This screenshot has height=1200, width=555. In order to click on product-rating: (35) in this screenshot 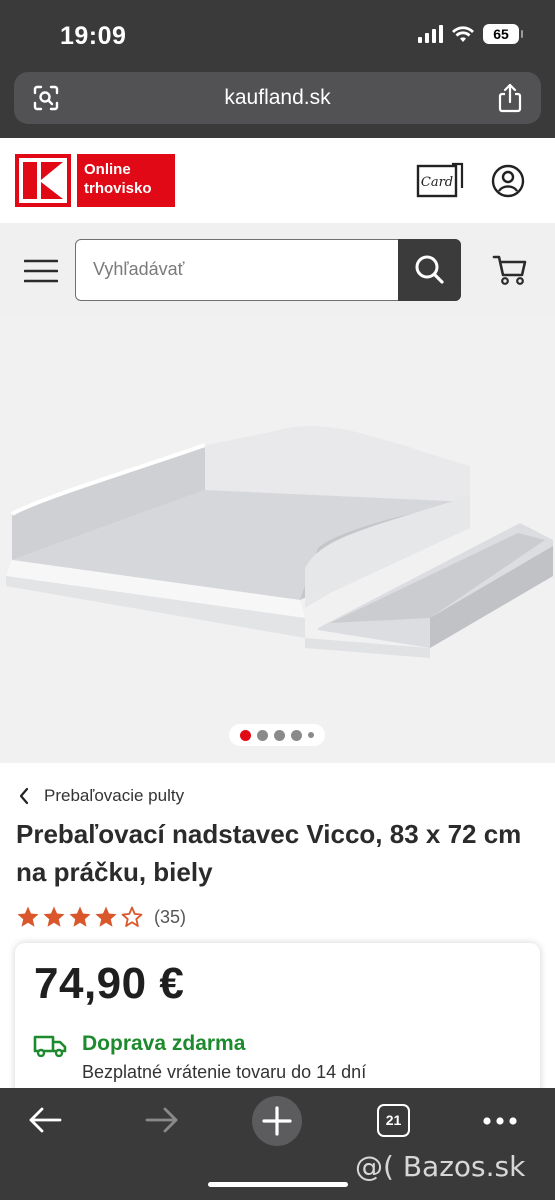, I will do `click(101, 917)`.